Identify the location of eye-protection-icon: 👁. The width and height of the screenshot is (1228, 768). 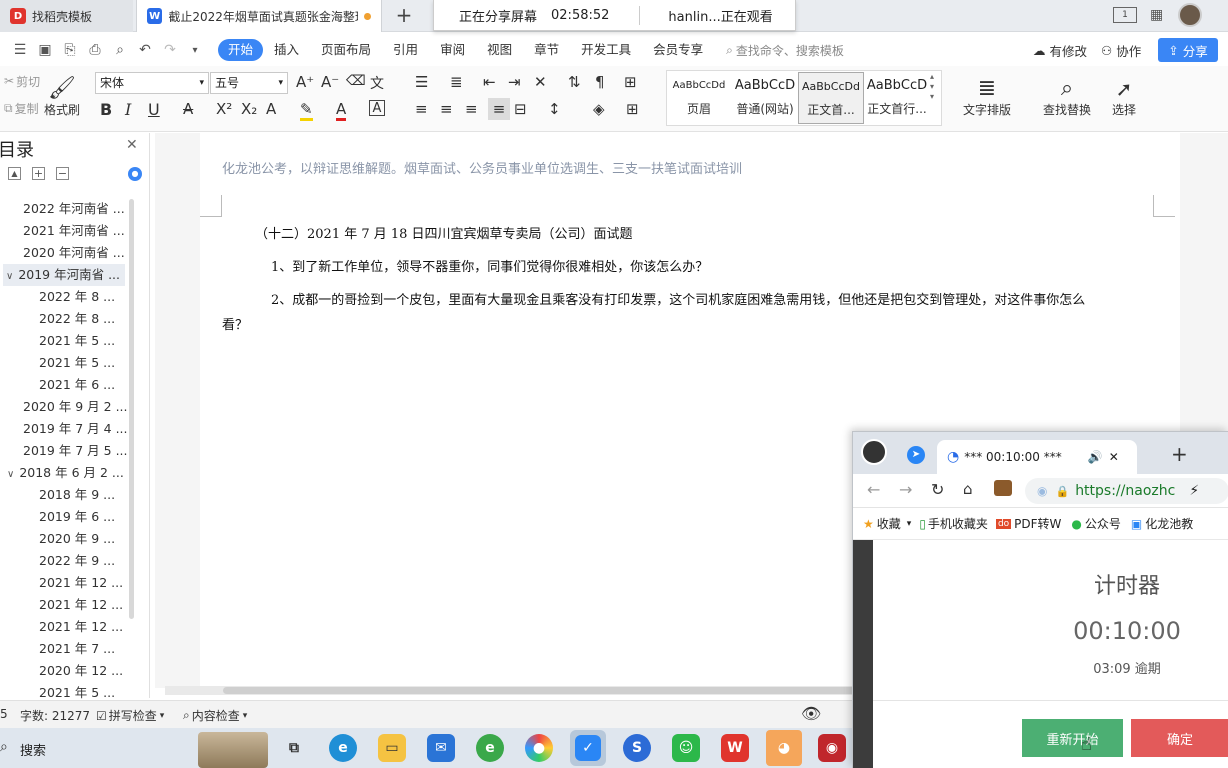
(811, 713).